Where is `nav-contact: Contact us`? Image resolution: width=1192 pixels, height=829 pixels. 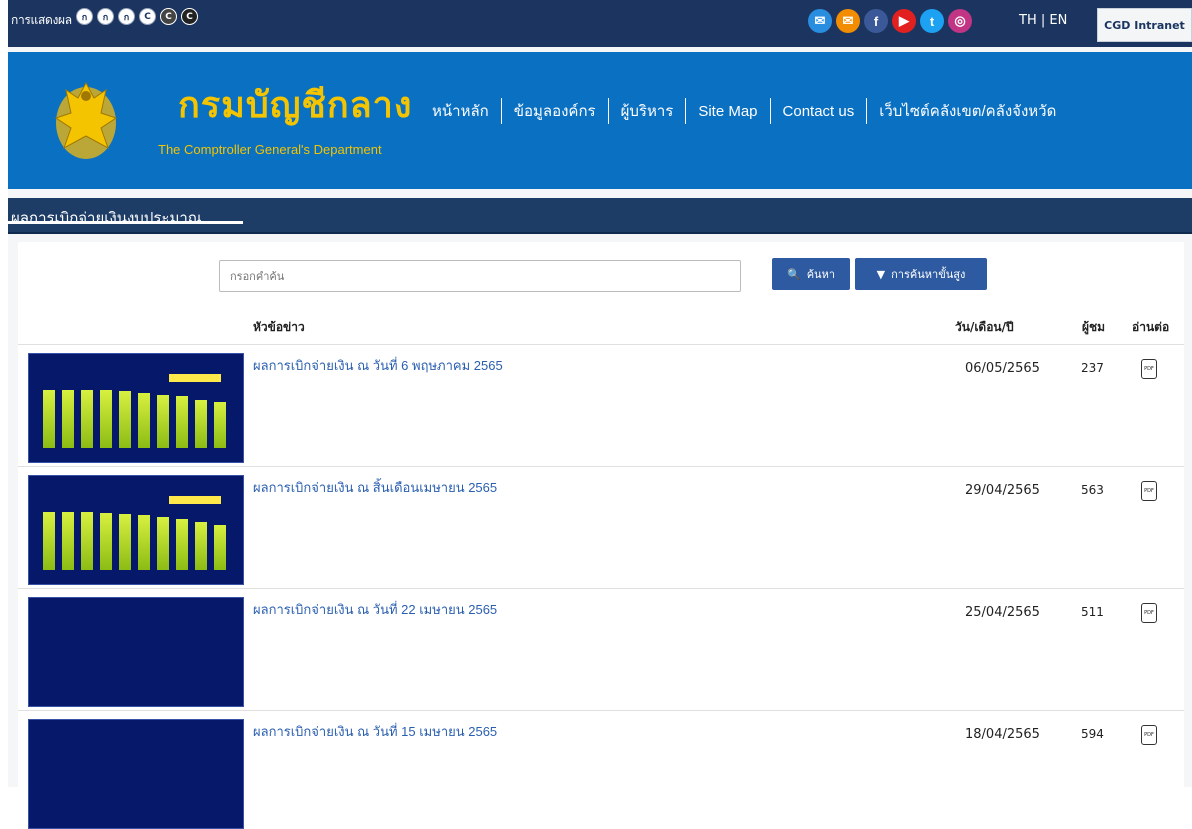
nav-contact: Contact us is located at coordinates (819, 111).